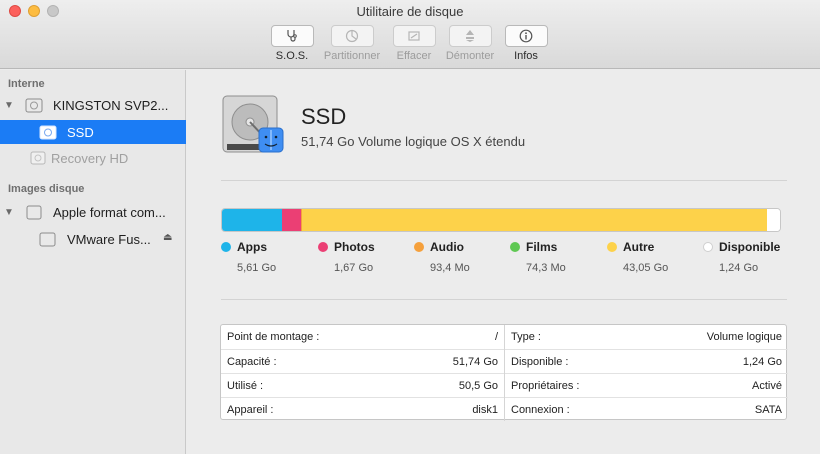 The width and height of the screenshot is (820, 454). I want to click on info-key: Disponible :, so click(540, 362).